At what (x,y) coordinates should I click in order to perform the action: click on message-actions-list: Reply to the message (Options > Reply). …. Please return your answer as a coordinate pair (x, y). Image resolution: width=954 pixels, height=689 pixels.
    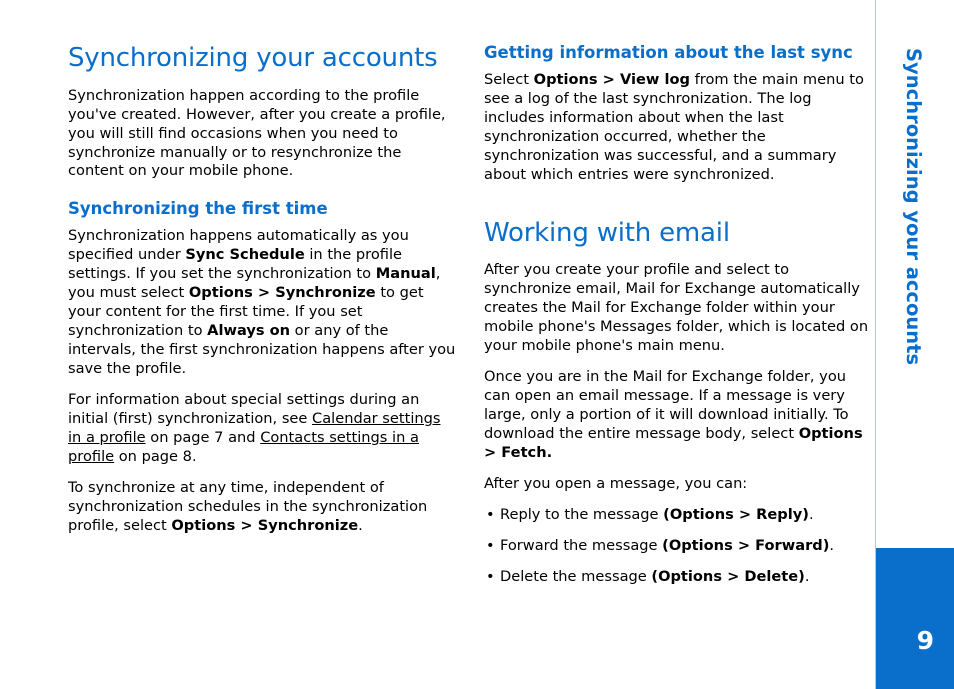
    Looking at the image, I should click on (678, 546).